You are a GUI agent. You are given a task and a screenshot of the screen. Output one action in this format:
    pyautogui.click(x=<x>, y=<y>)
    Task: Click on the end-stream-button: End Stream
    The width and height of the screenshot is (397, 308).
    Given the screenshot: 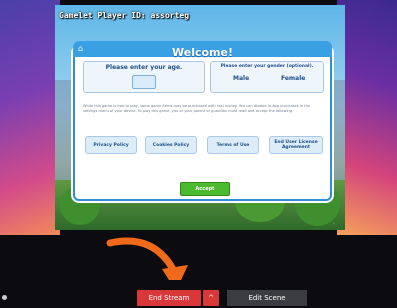 What is the action you would take?
    pyautogui.click(x=169, y=298)
    